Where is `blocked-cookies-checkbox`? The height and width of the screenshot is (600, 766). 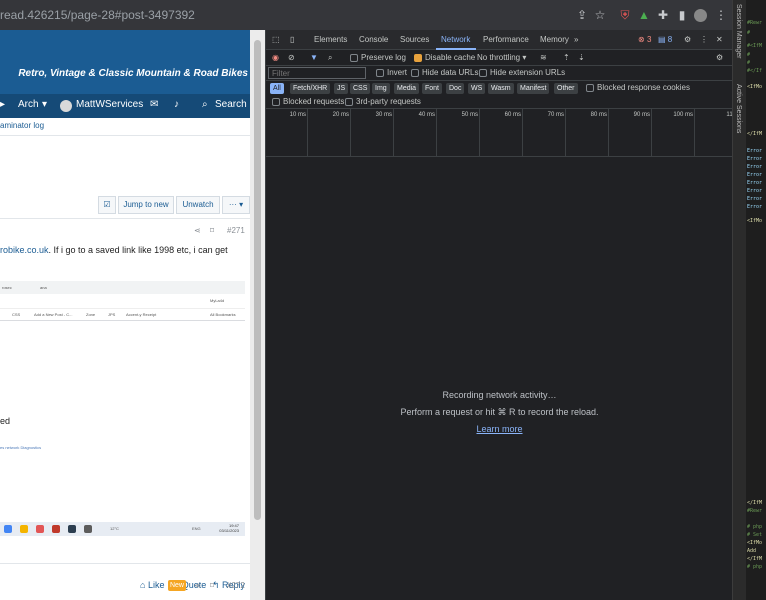 blocked-cookies-checkbox is located at coordinates (590, 88).